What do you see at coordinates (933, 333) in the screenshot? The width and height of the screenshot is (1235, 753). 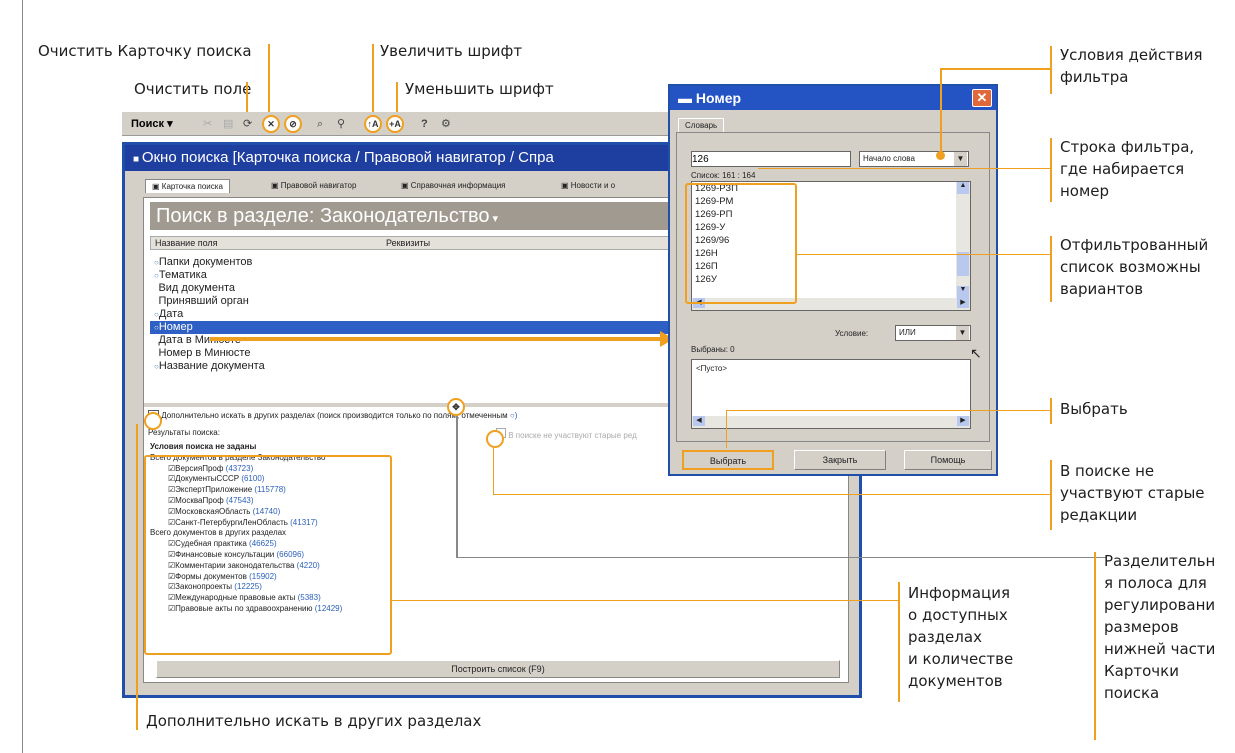 I see `condition-select: ИЛИ ▼` at bounding box center [933, 333].